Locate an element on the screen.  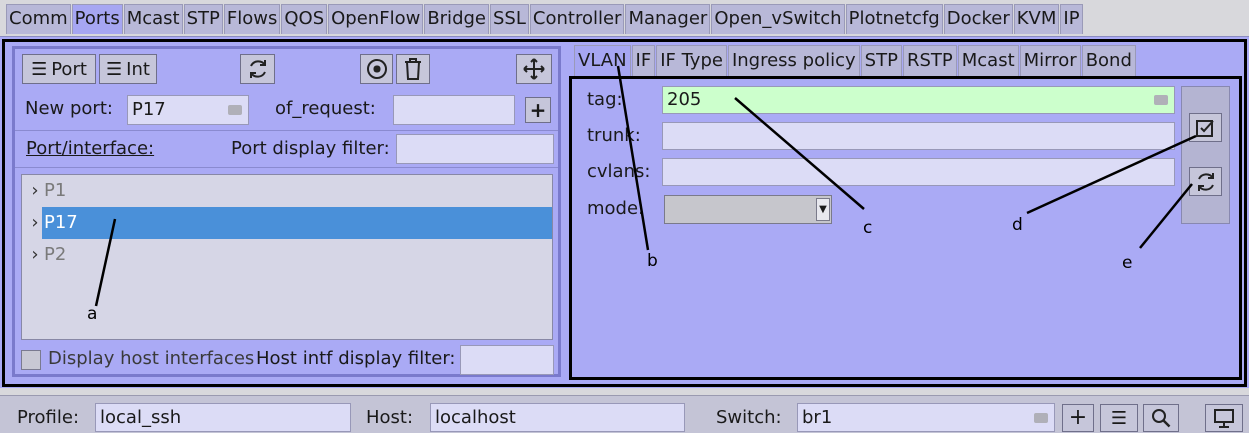
tag-value: 205 is located at coordinates (684, 99).